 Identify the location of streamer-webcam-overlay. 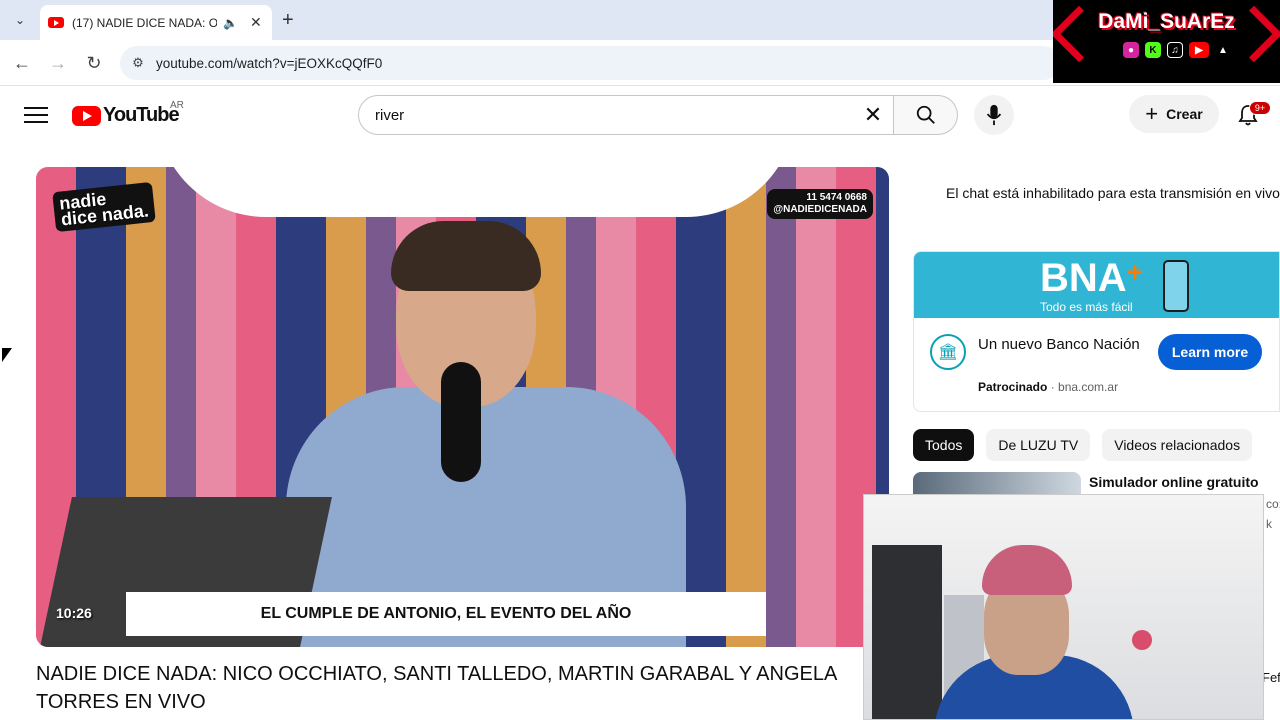
(1063, 607).